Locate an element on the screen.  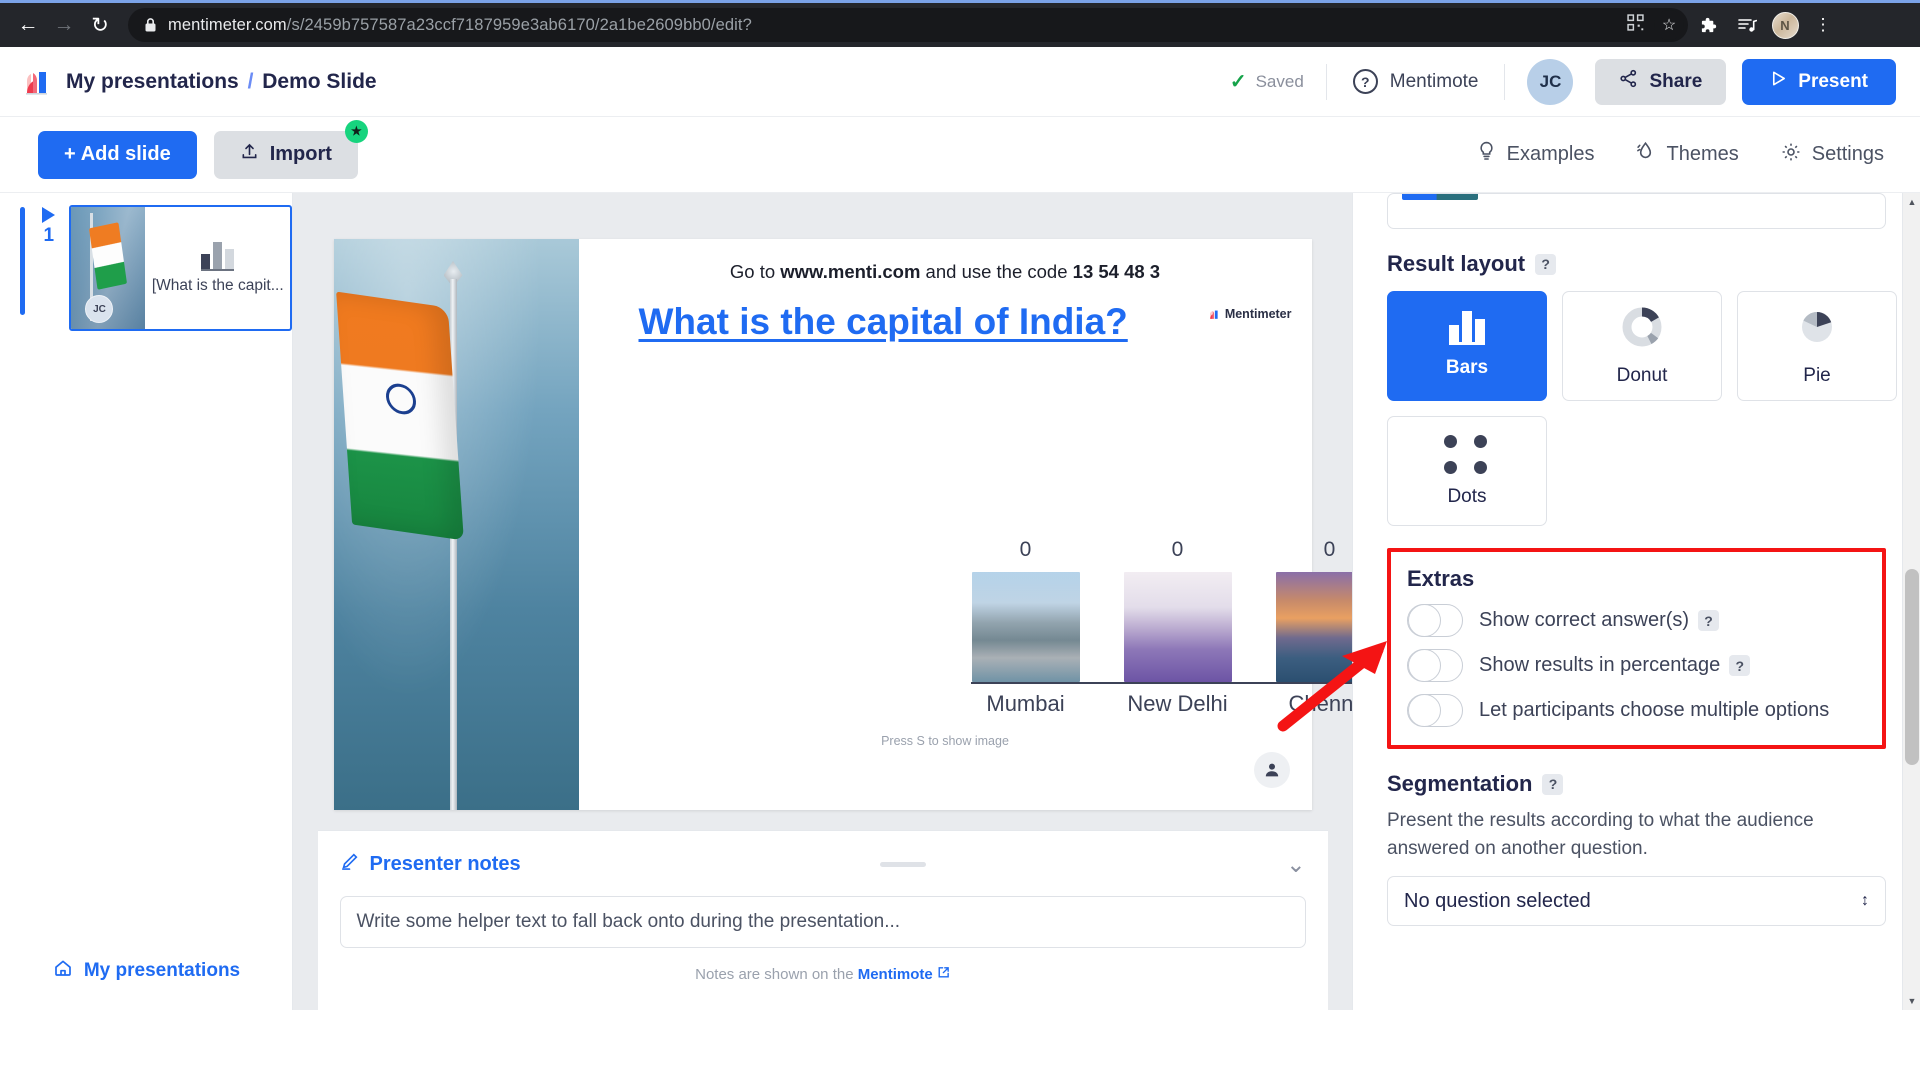
layout-option-bars: Bars is located at coordinates (1467, 346).